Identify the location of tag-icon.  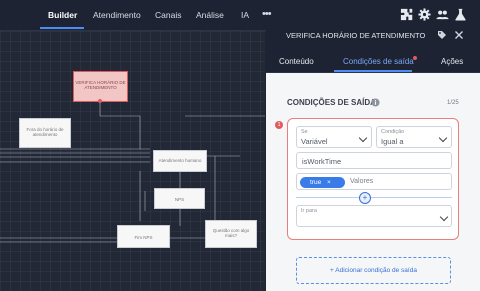
(442, 35).